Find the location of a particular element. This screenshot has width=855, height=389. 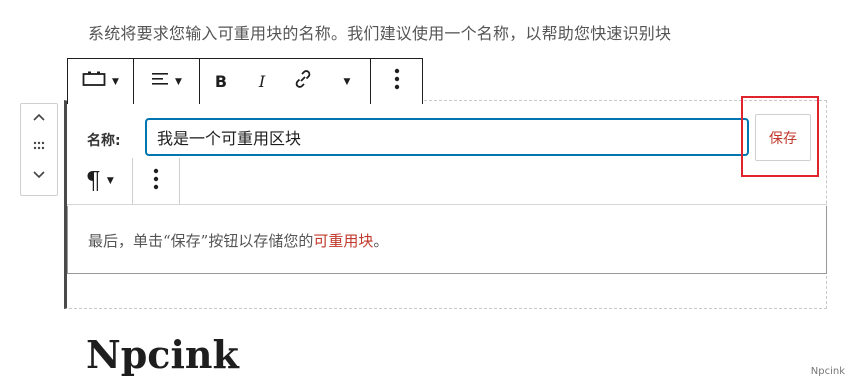

content-text: 。 is located at coordinates (381, 241).